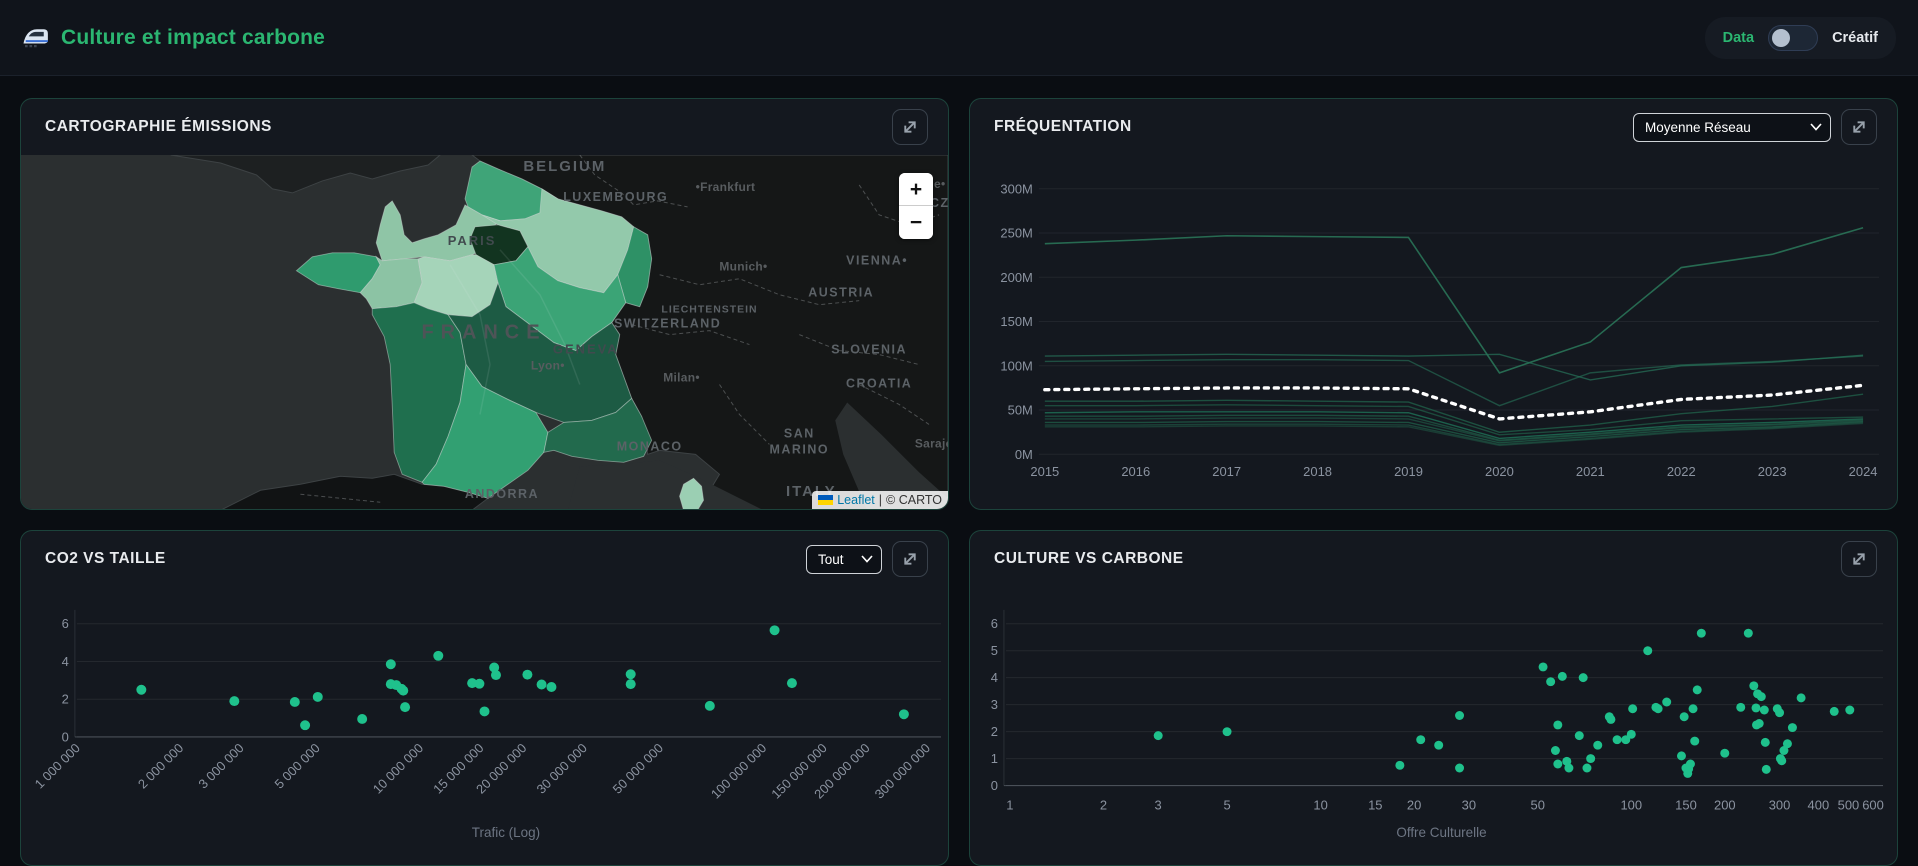  Describe the element at coordinates (709, 310) in the screenshot. I see `map-label: LIECHTENSTEIN` at that location.